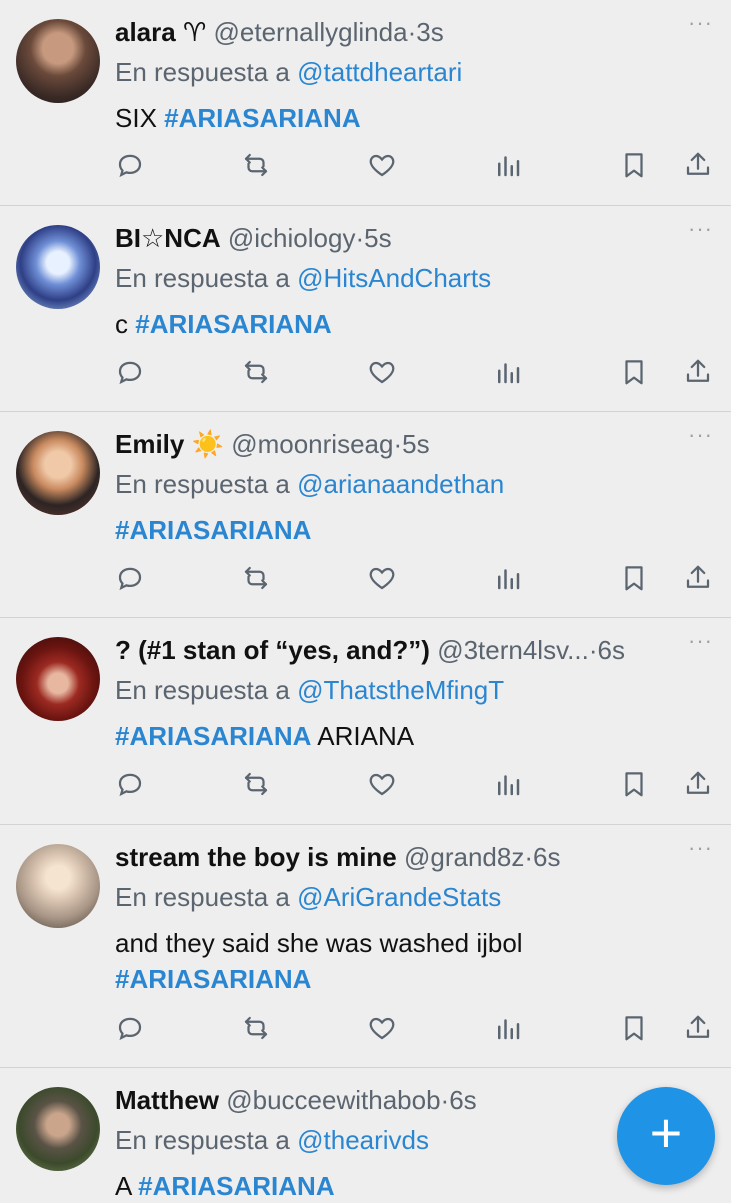 The width and height of the screenshot is (731, 1203). What do you see at coordinates (127, 1186) in the screenshot?
I see `tweet-text: A` at bounding box center [127, 1186].